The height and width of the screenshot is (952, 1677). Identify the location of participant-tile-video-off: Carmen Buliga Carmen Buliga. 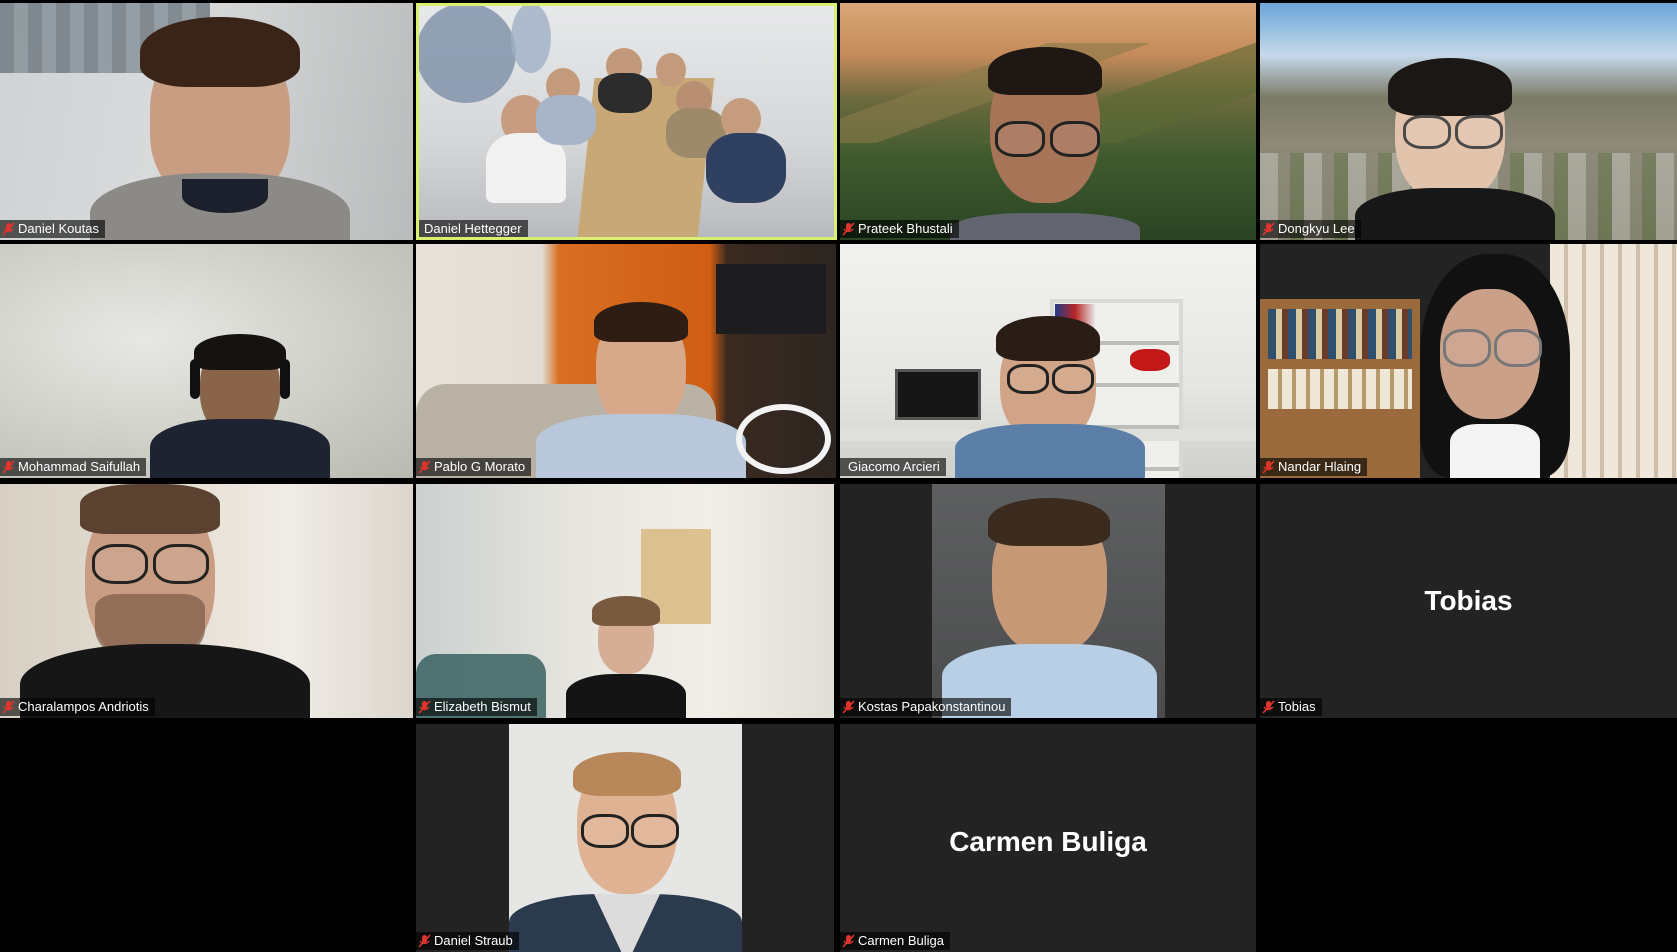
(1048, 838).